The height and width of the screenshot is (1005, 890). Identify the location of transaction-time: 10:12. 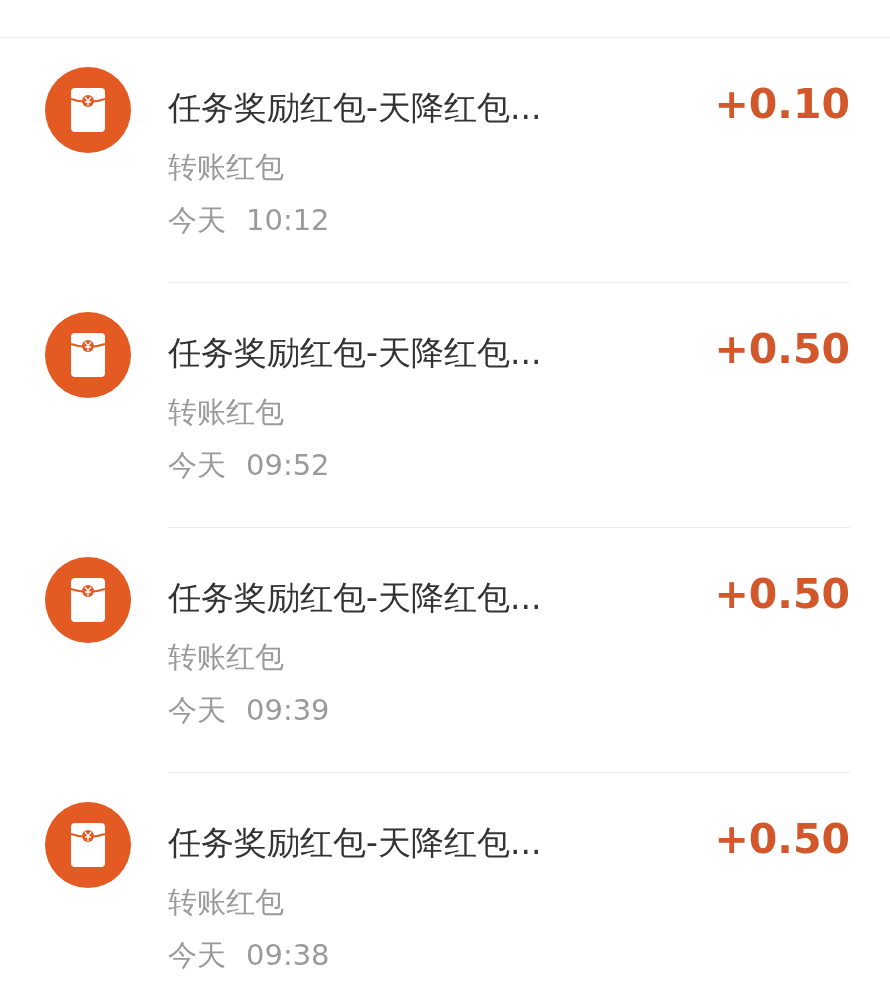
(288, 220).